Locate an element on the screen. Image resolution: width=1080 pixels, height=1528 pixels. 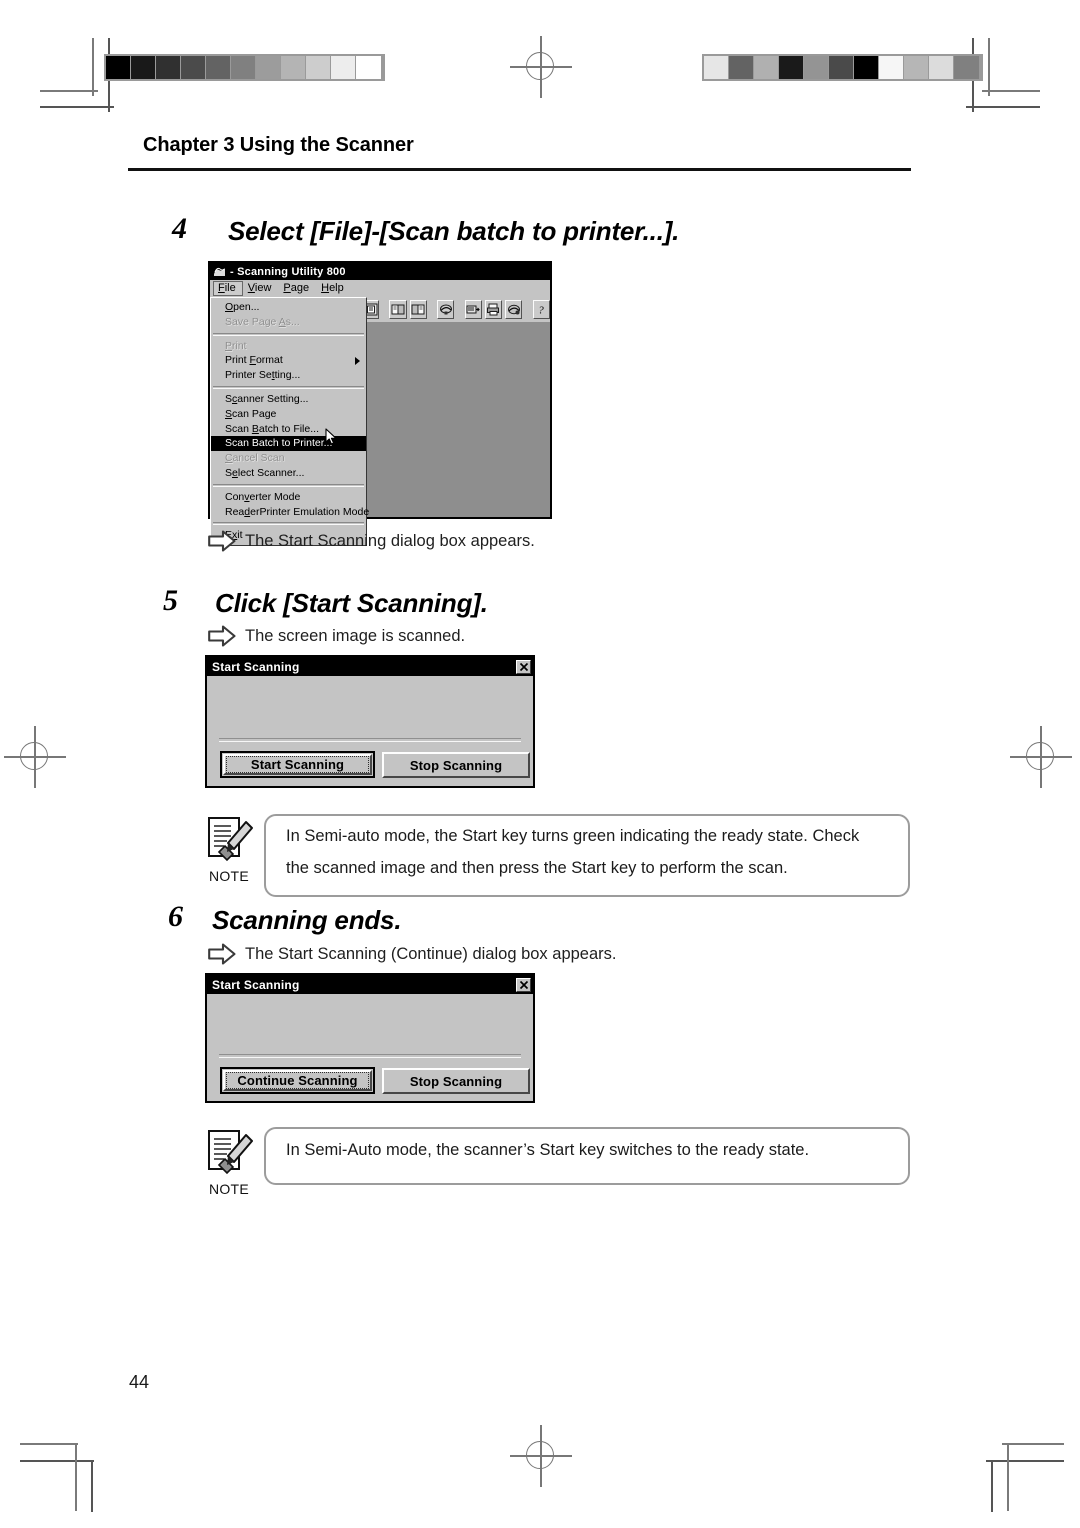
menubar: File View Page Help is located at coordinates (380, 289).